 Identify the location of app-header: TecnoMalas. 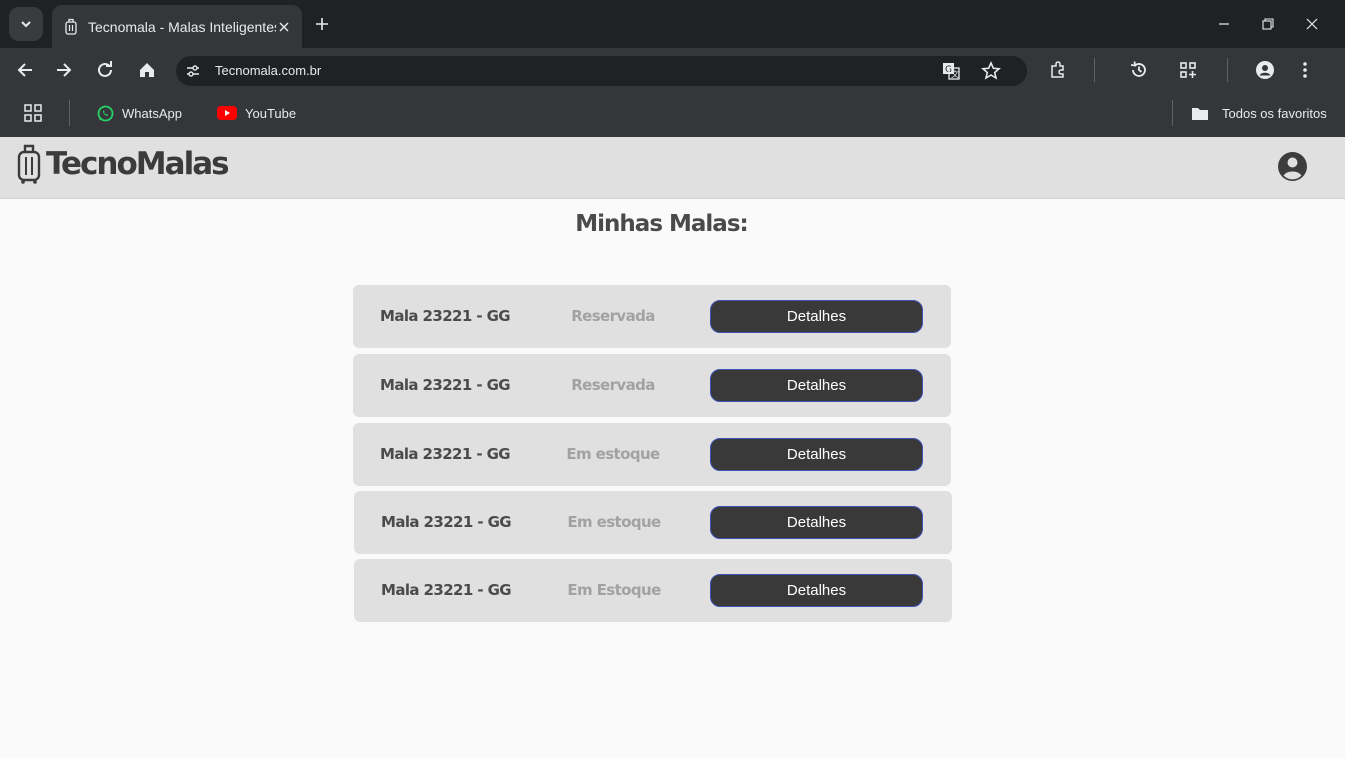
(672, 168).